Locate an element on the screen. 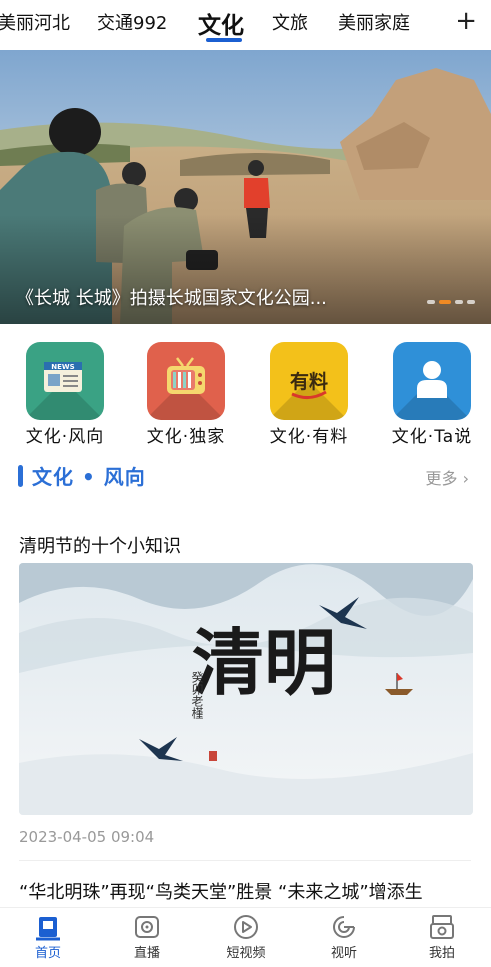 Image resolution: width=491 pixels, height=967 pixels. svg-text: 有料 is located at coordinates (309, 381).